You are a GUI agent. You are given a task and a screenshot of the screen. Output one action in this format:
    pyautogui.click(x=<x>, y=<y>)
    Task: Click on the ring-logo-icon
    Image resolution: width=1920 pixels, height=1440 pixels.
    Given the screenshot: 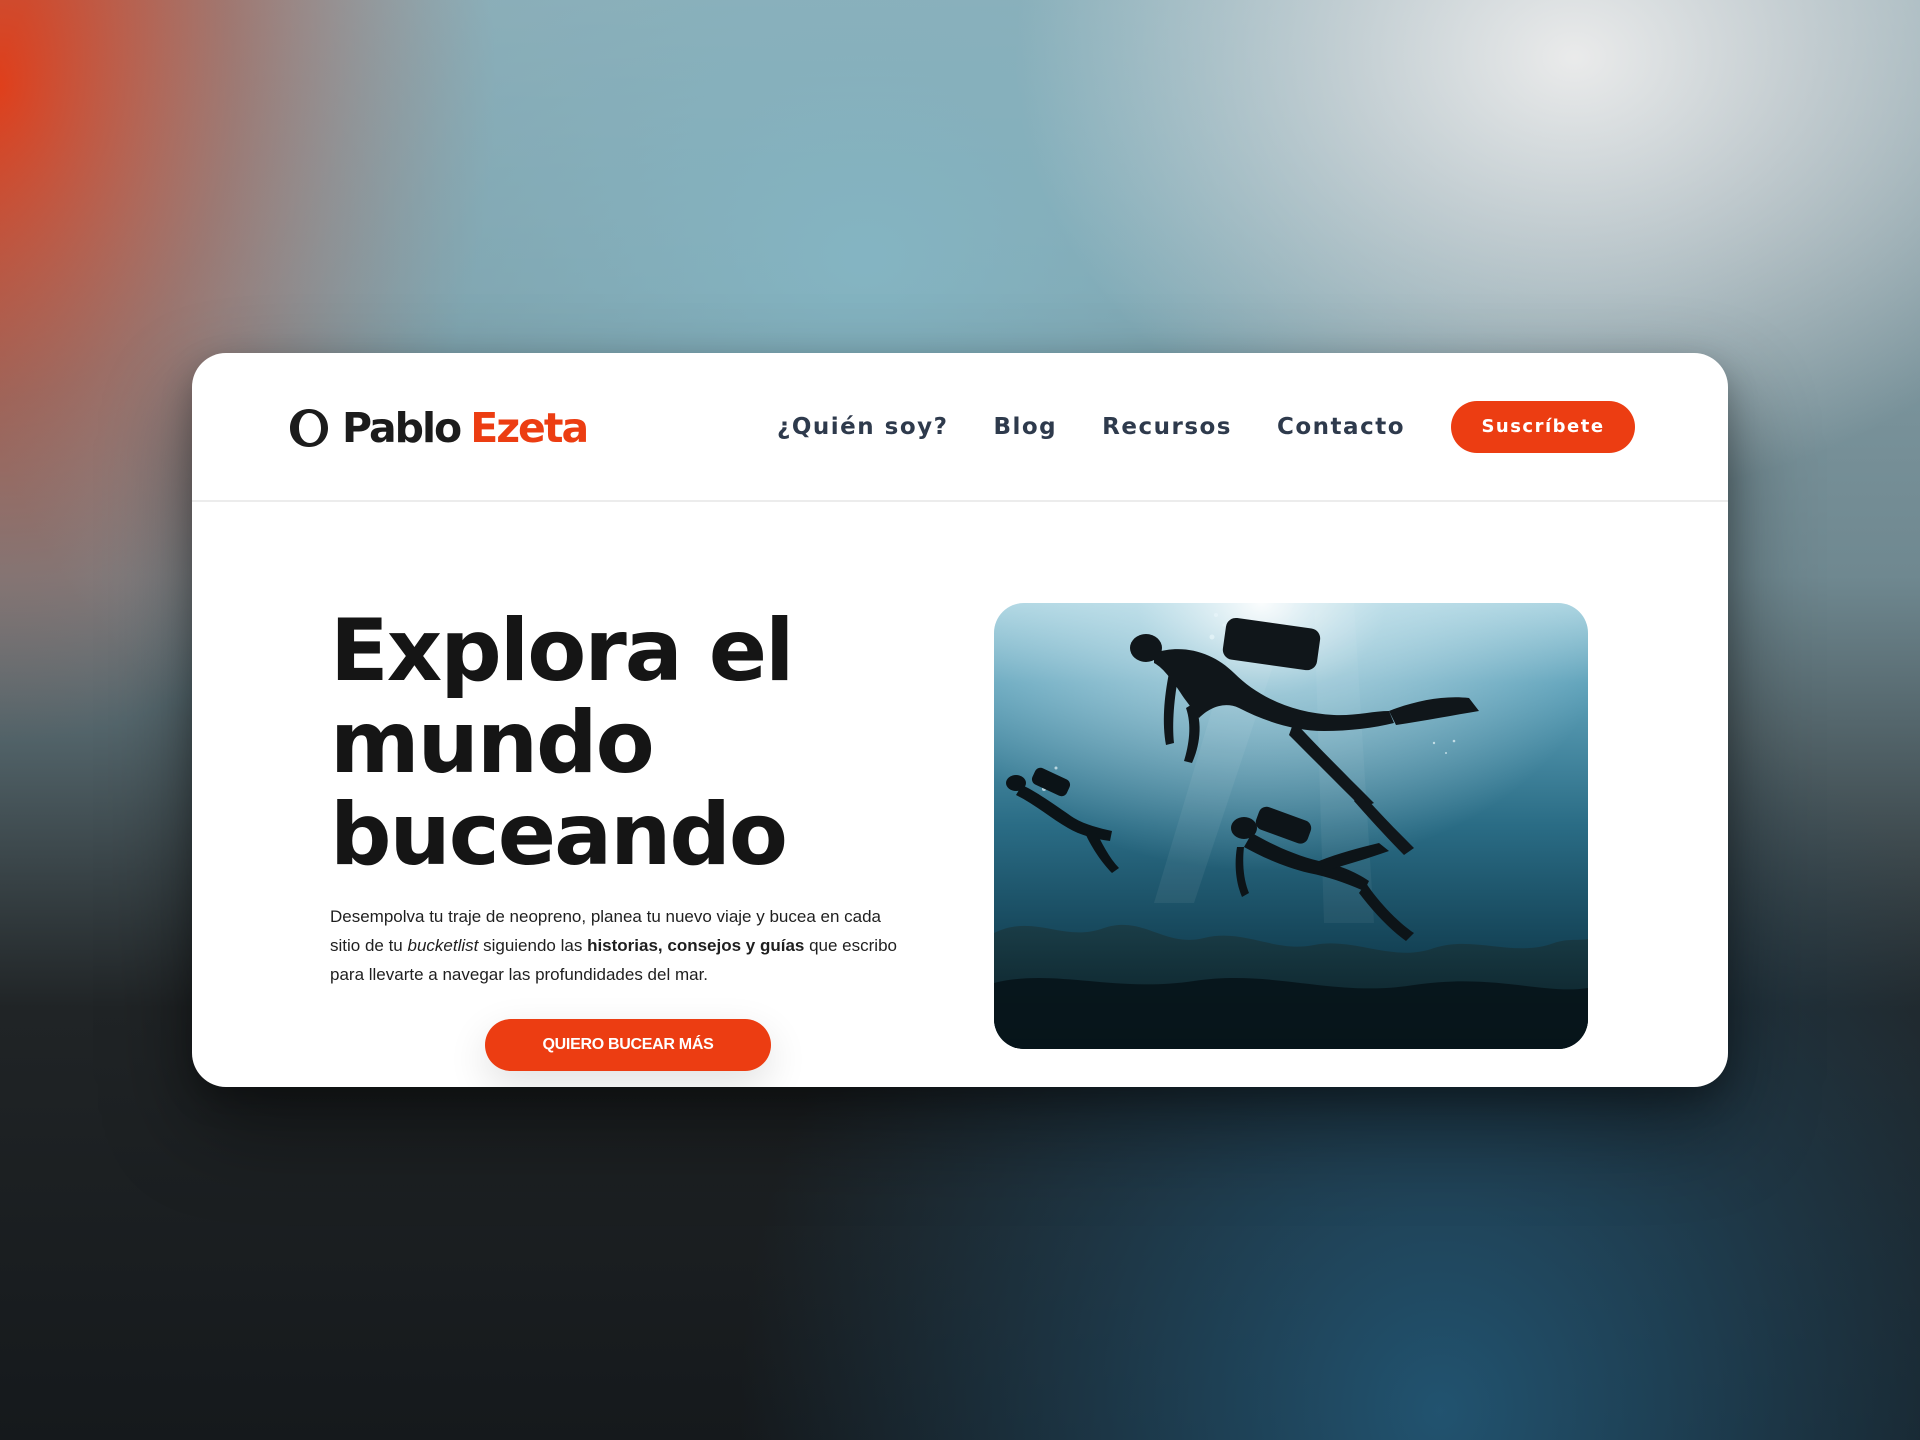 What is the action you would take?
    pyautogui.click(x=309, y=428)
    